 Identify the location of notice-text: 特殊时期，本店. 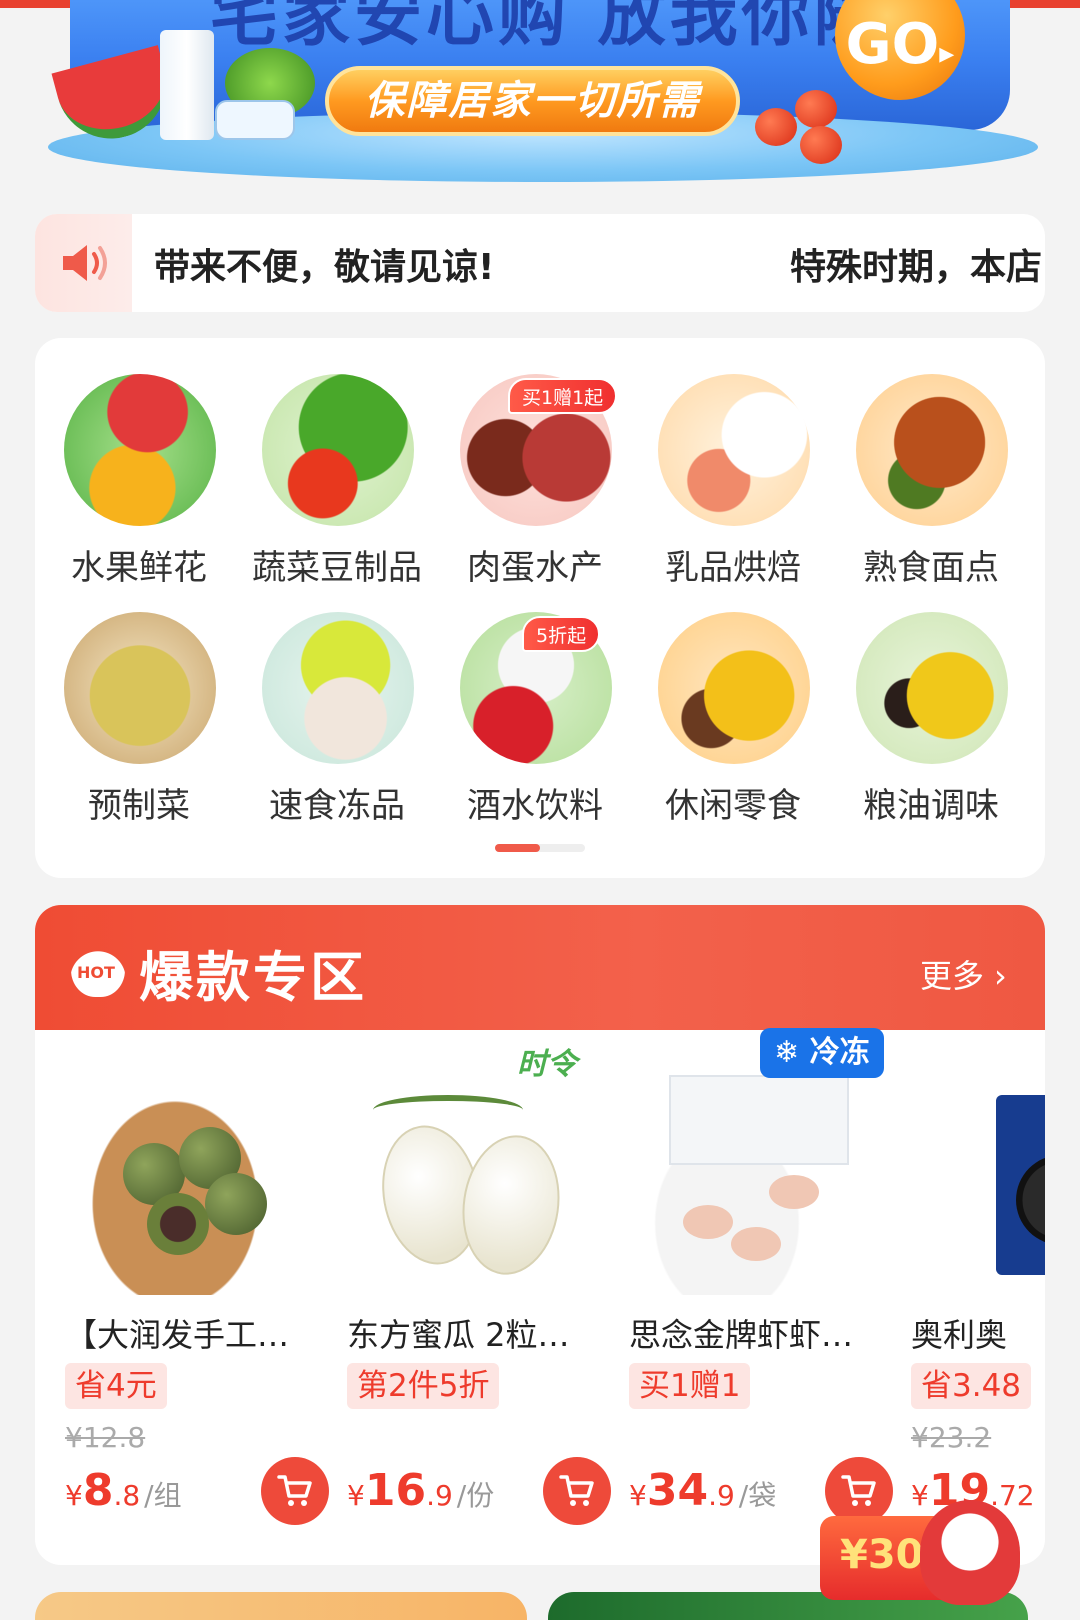
(916, 267).